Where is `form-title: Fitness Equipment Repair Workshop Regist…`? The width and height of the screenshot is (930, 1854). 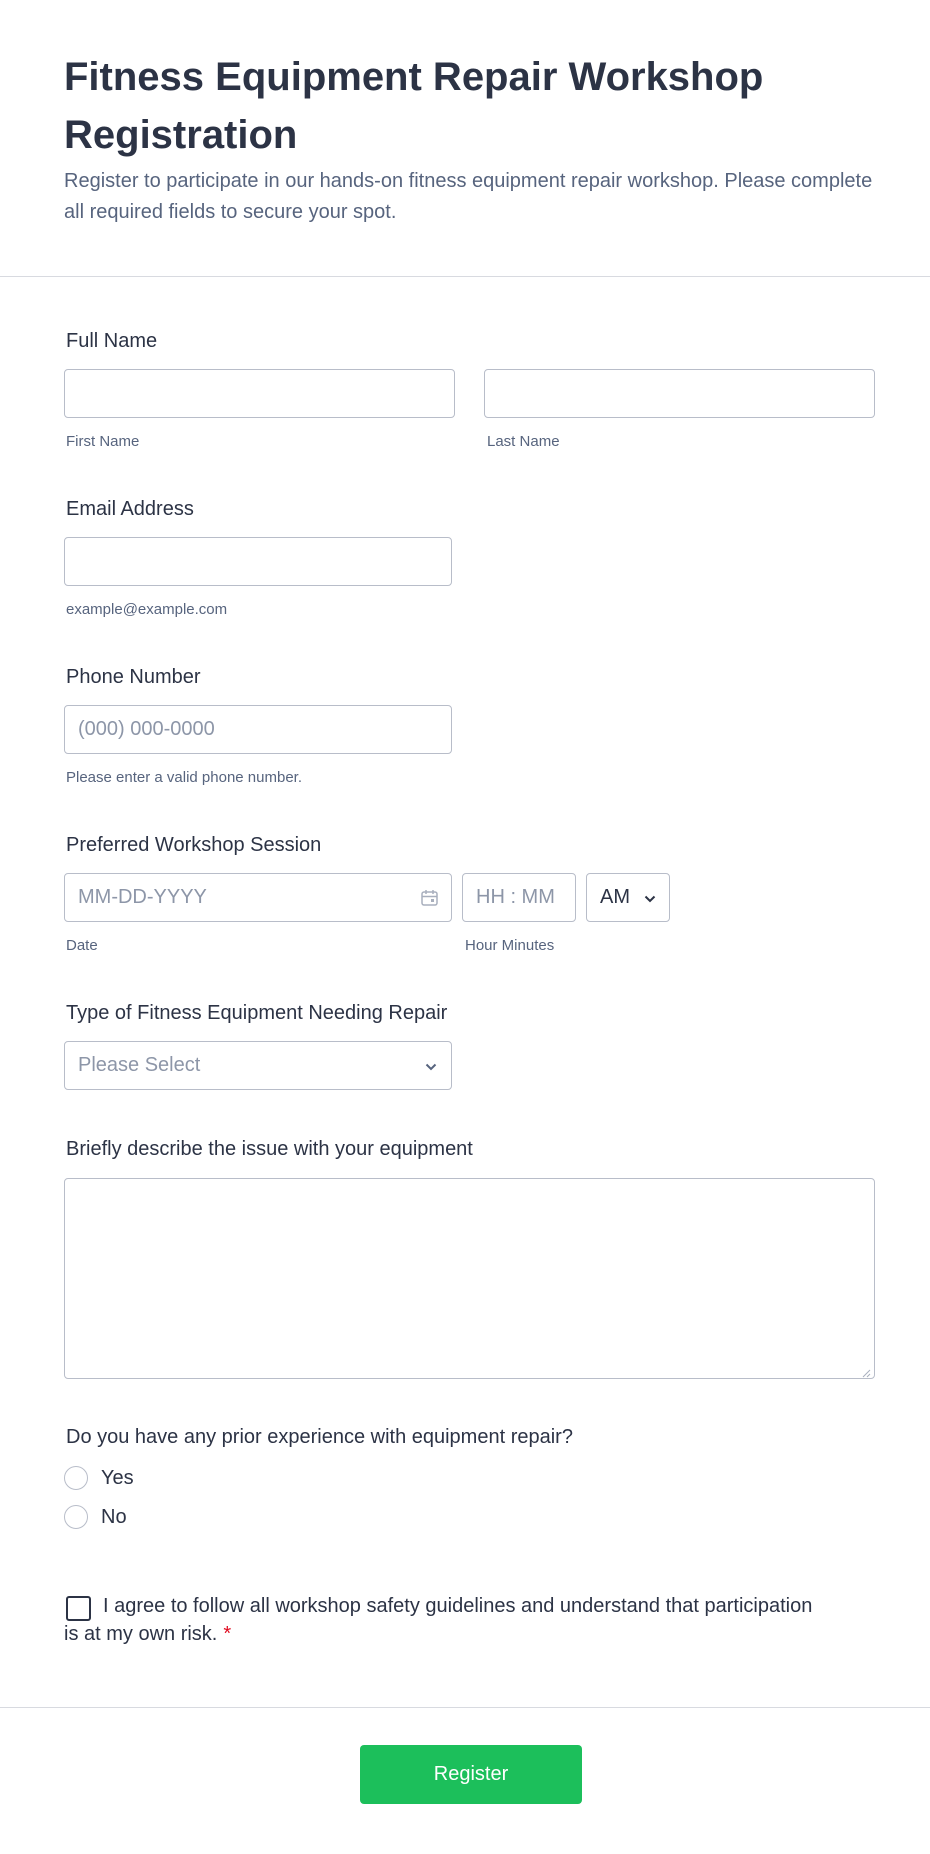 form-title: Fitness Equipment Repair Workshop Regist… is located at coordinates (414, 106).